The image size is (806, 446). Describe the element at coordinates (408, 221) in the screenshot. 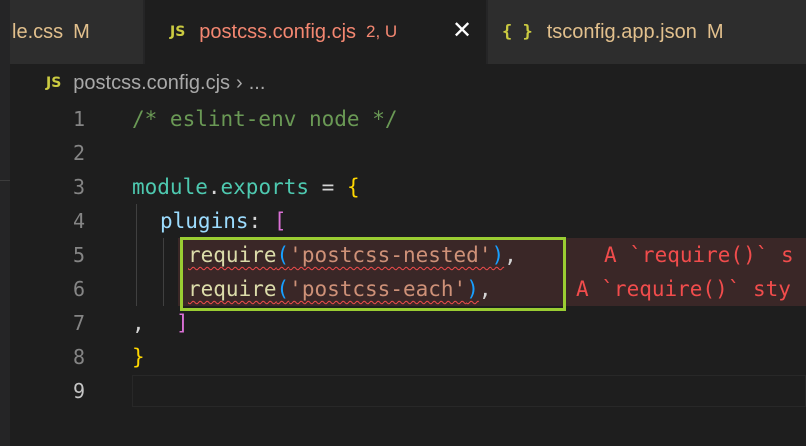

I see `code-line-4: 4 plugins: [` at that location.